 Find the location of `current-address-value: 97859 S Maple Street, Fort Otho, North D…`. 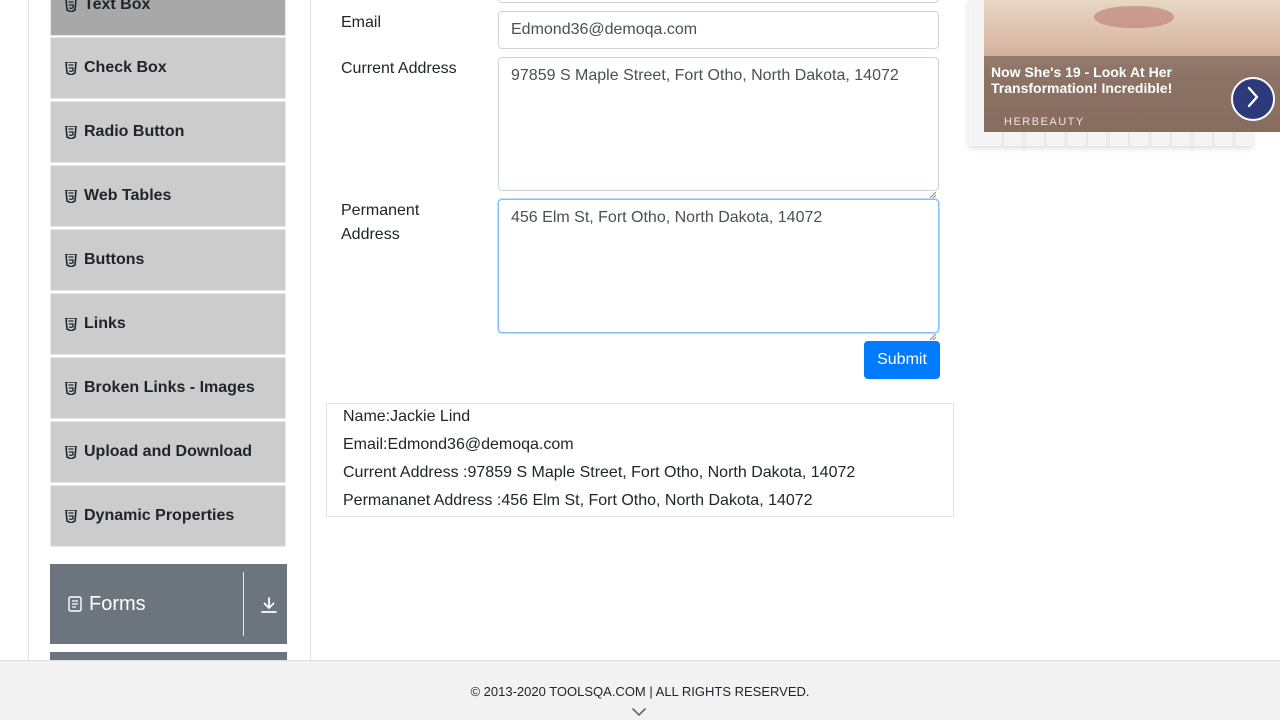

current-address-value: 97859 S Maple Street, Fort Otho, North D… is located at coordinates (705, 75).